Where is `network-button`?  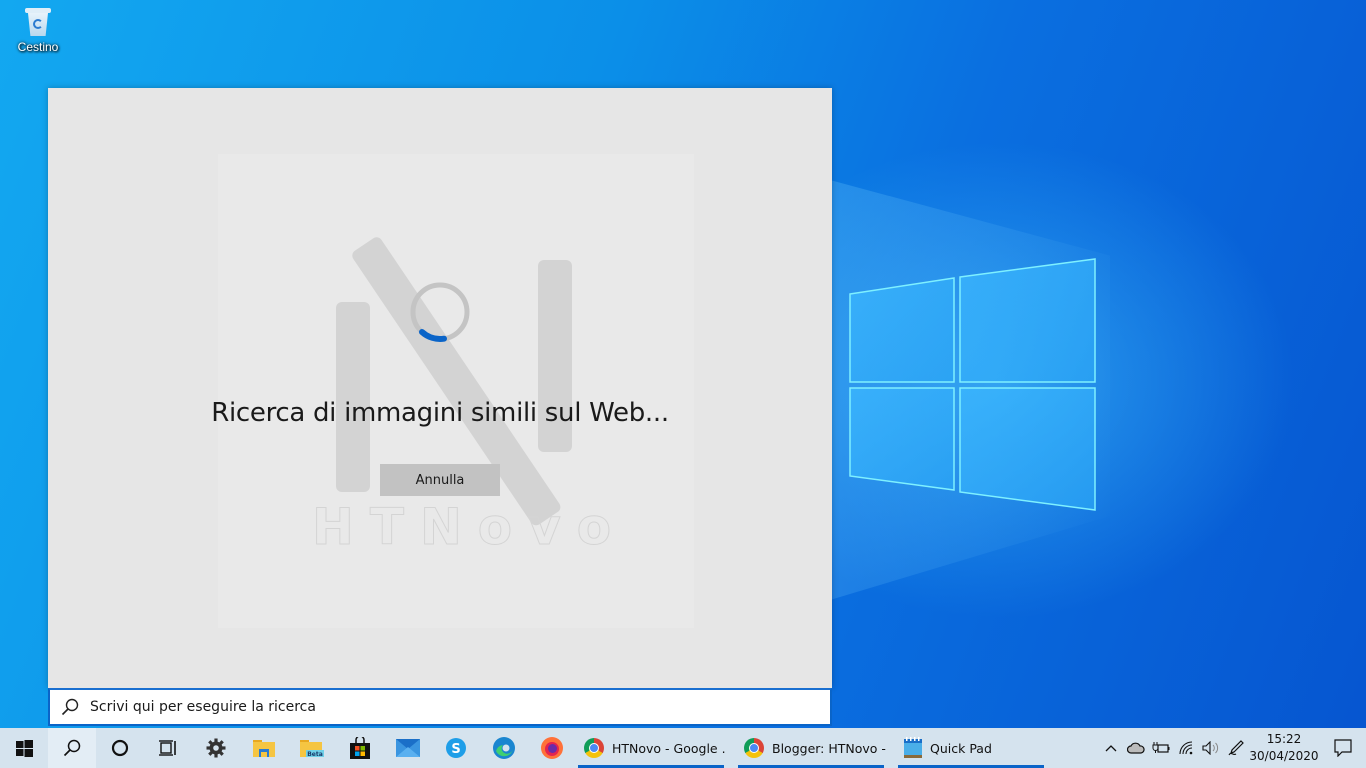 network-button is located at coordinates (1185, 748).